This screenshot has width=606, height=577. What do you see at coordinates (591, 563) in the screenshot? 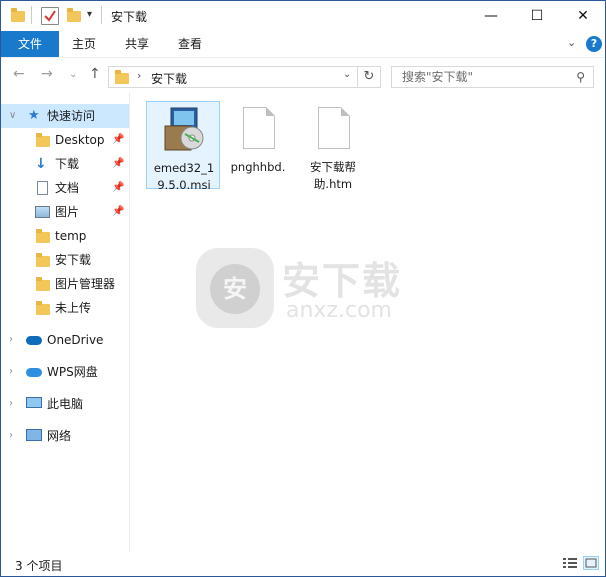
I see `large-icons-view-icon` at bounding box center [591, 563].